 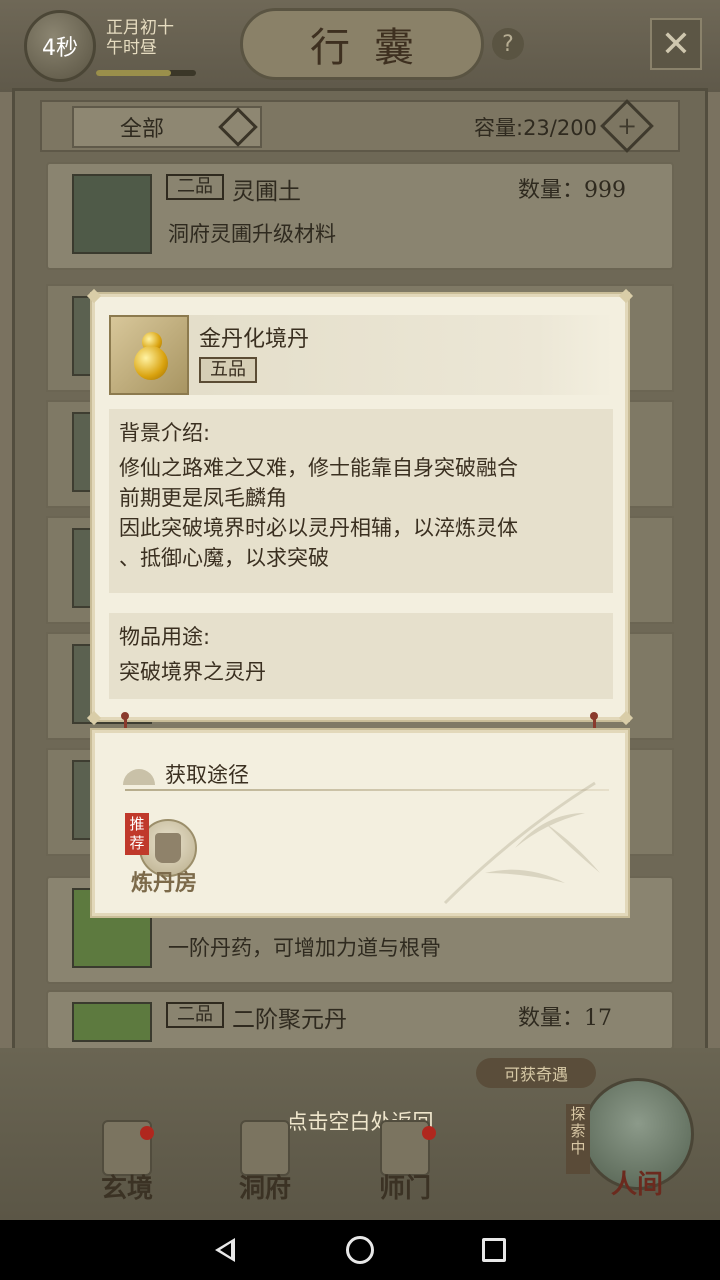 What do you see at coordinates (165, 433) in the screenshot?
I see `background-title: 背景介绍:` at bounding box center [165, 433].